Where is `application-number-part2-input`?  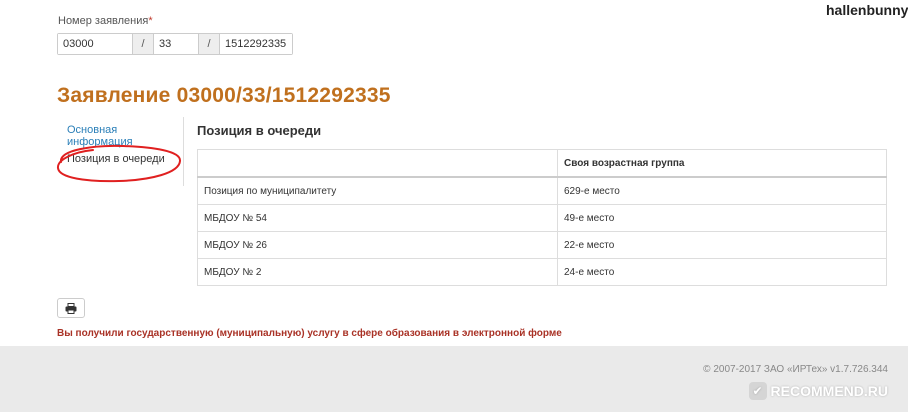
application-number-part2-input is located at coordinates (176, 44).